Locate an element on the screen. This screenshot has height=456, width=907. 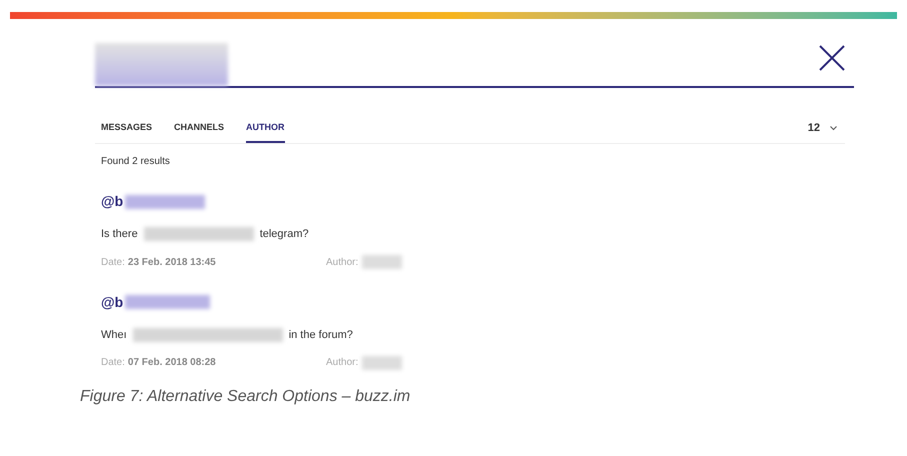
chevron-down-icon is located at coordinates (833, 128).